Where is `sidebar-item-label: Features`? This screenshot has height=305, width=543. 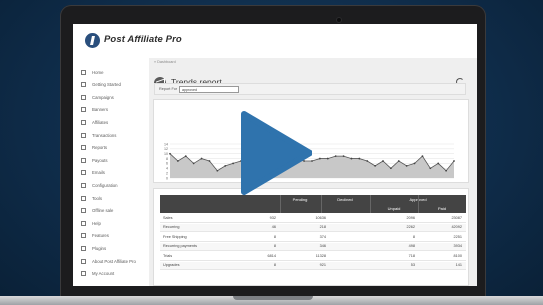 sidebar-item-label: Features is located at coordinates (100, 236).